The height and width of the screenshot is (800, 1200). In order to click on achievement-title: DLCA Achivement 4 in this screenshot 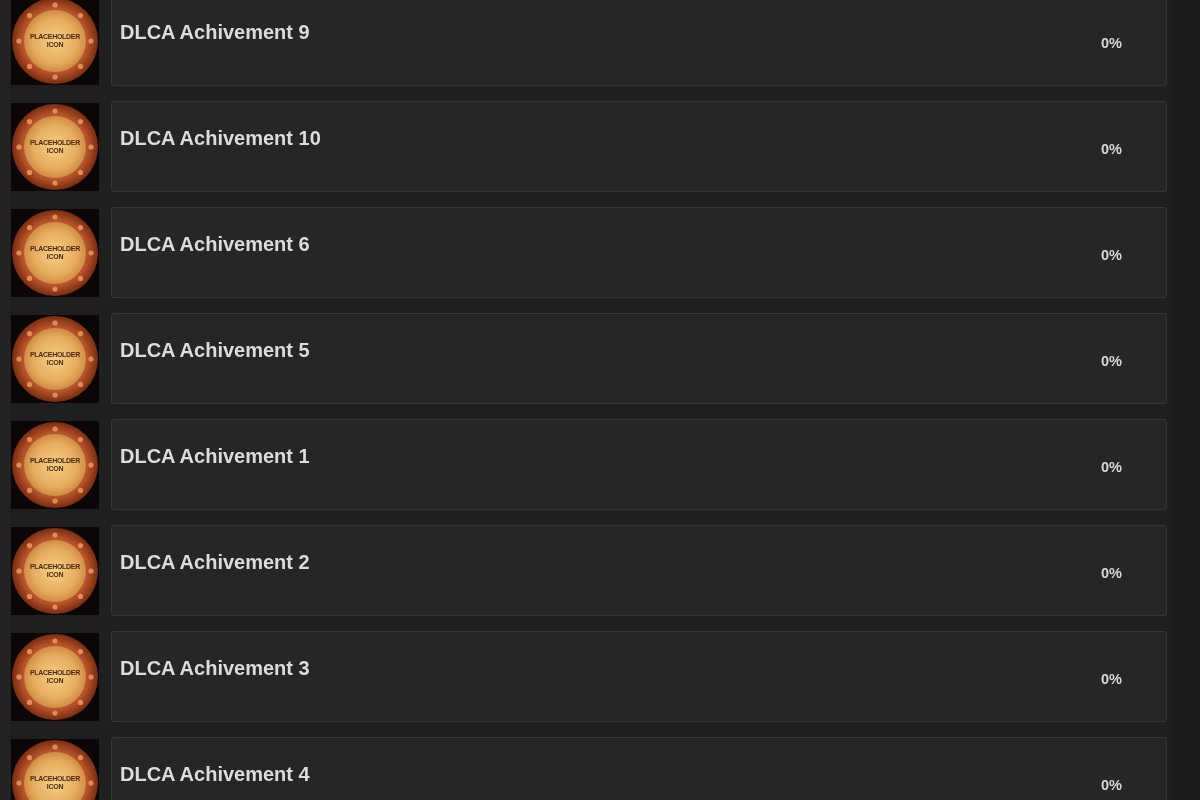, I will do `click(215, 774)`.